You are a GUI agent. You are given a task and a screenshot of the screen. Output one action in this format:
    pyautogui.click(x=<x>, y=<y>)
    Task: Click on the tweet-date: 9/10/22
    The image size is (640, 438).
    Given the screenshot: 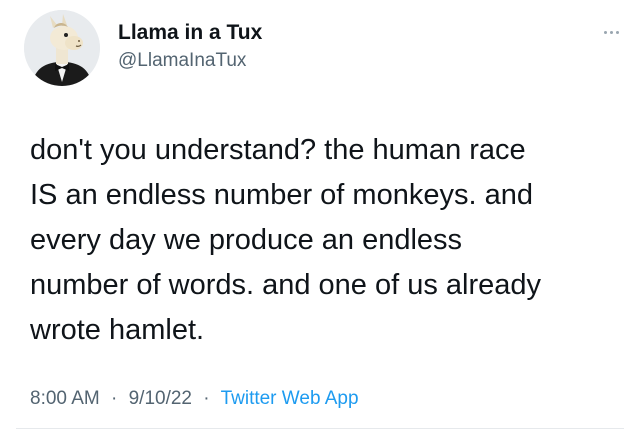 What is the action you would take?
    pyautogui.click(x=160, y=398)
    